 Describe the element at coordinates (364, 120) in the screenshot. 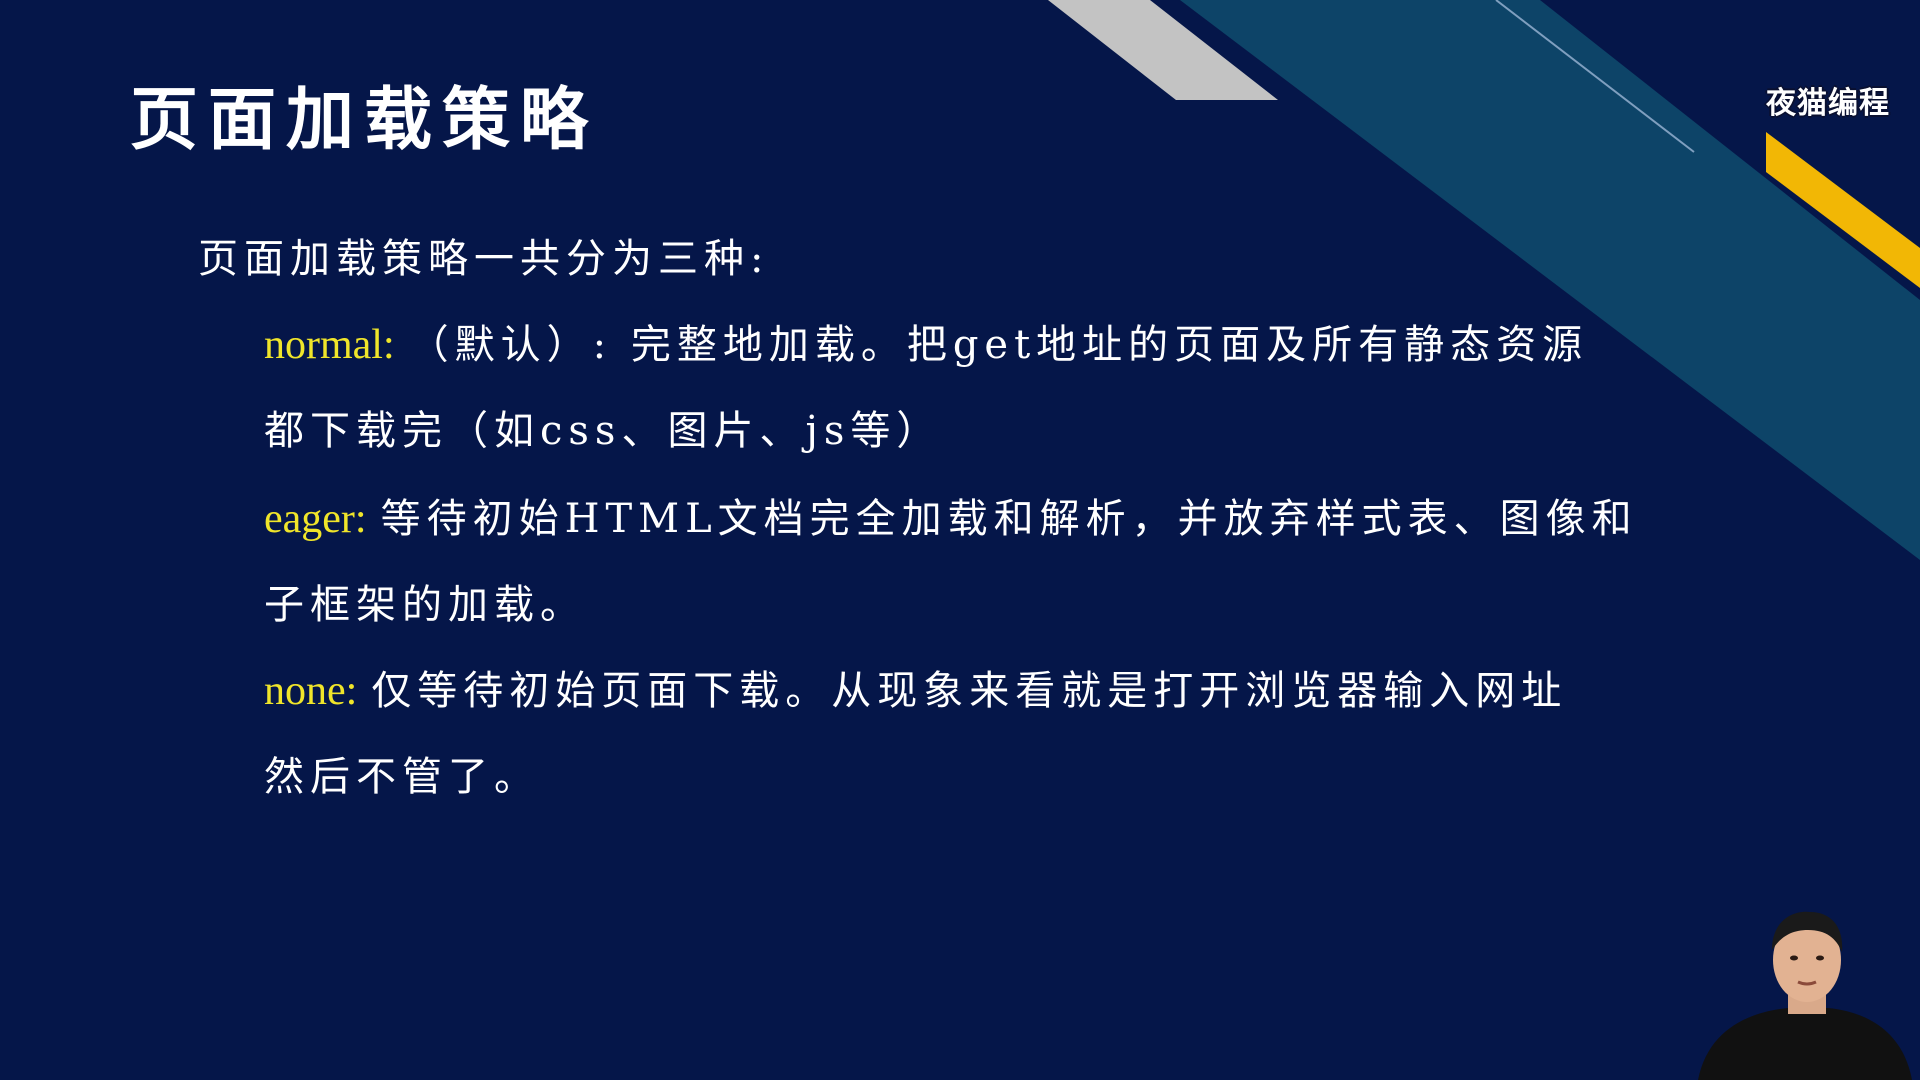

I see `slide-title: 页面加载策略` at that location.